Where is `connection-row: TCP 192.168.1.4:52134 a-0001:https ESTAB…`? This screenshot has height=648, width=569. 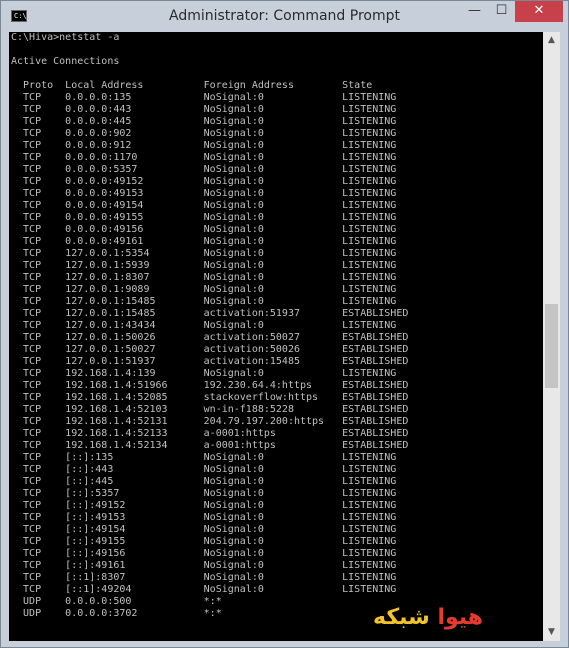
connection-row: TCP 192.168.1.4:52134 a-0001:https ESTAB… is located at coordinates (210, 445).